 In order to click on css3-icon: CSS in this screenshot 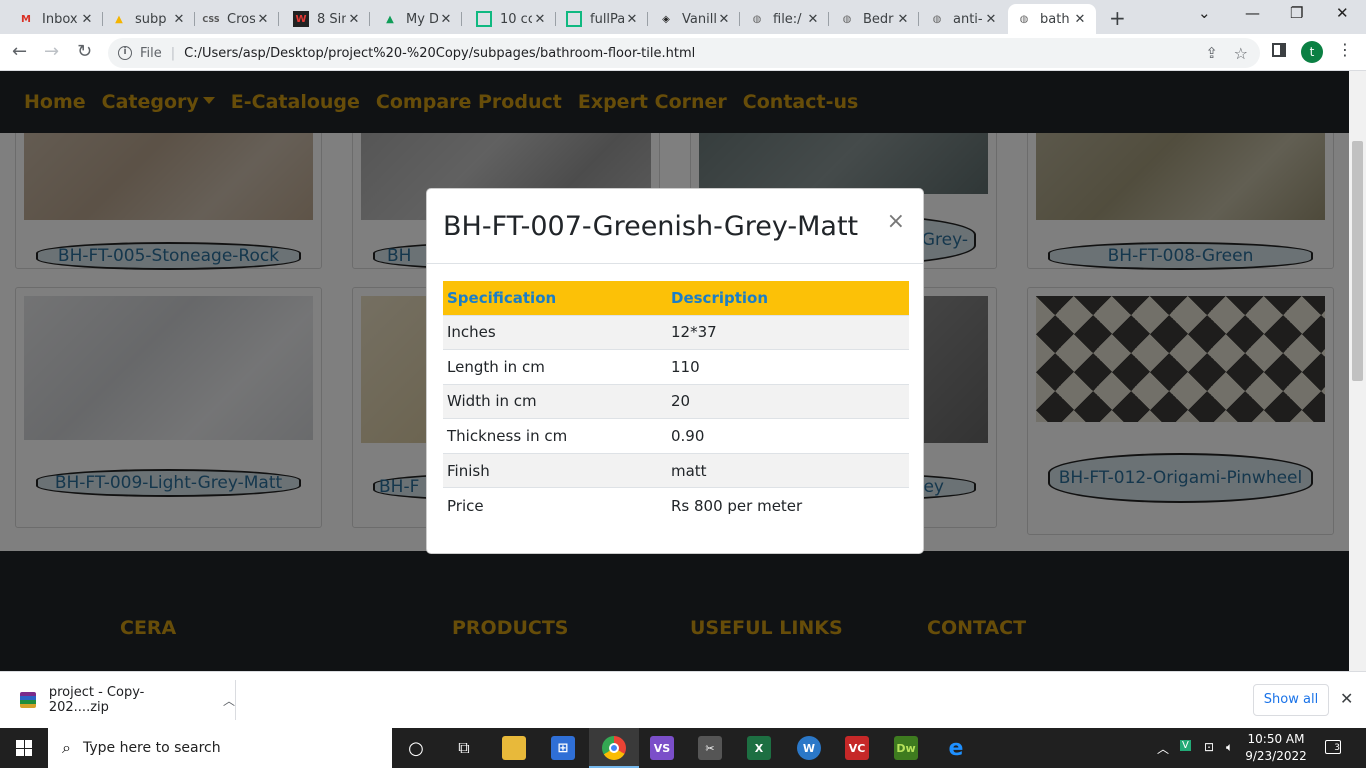, I will do `click(211, 19)`.